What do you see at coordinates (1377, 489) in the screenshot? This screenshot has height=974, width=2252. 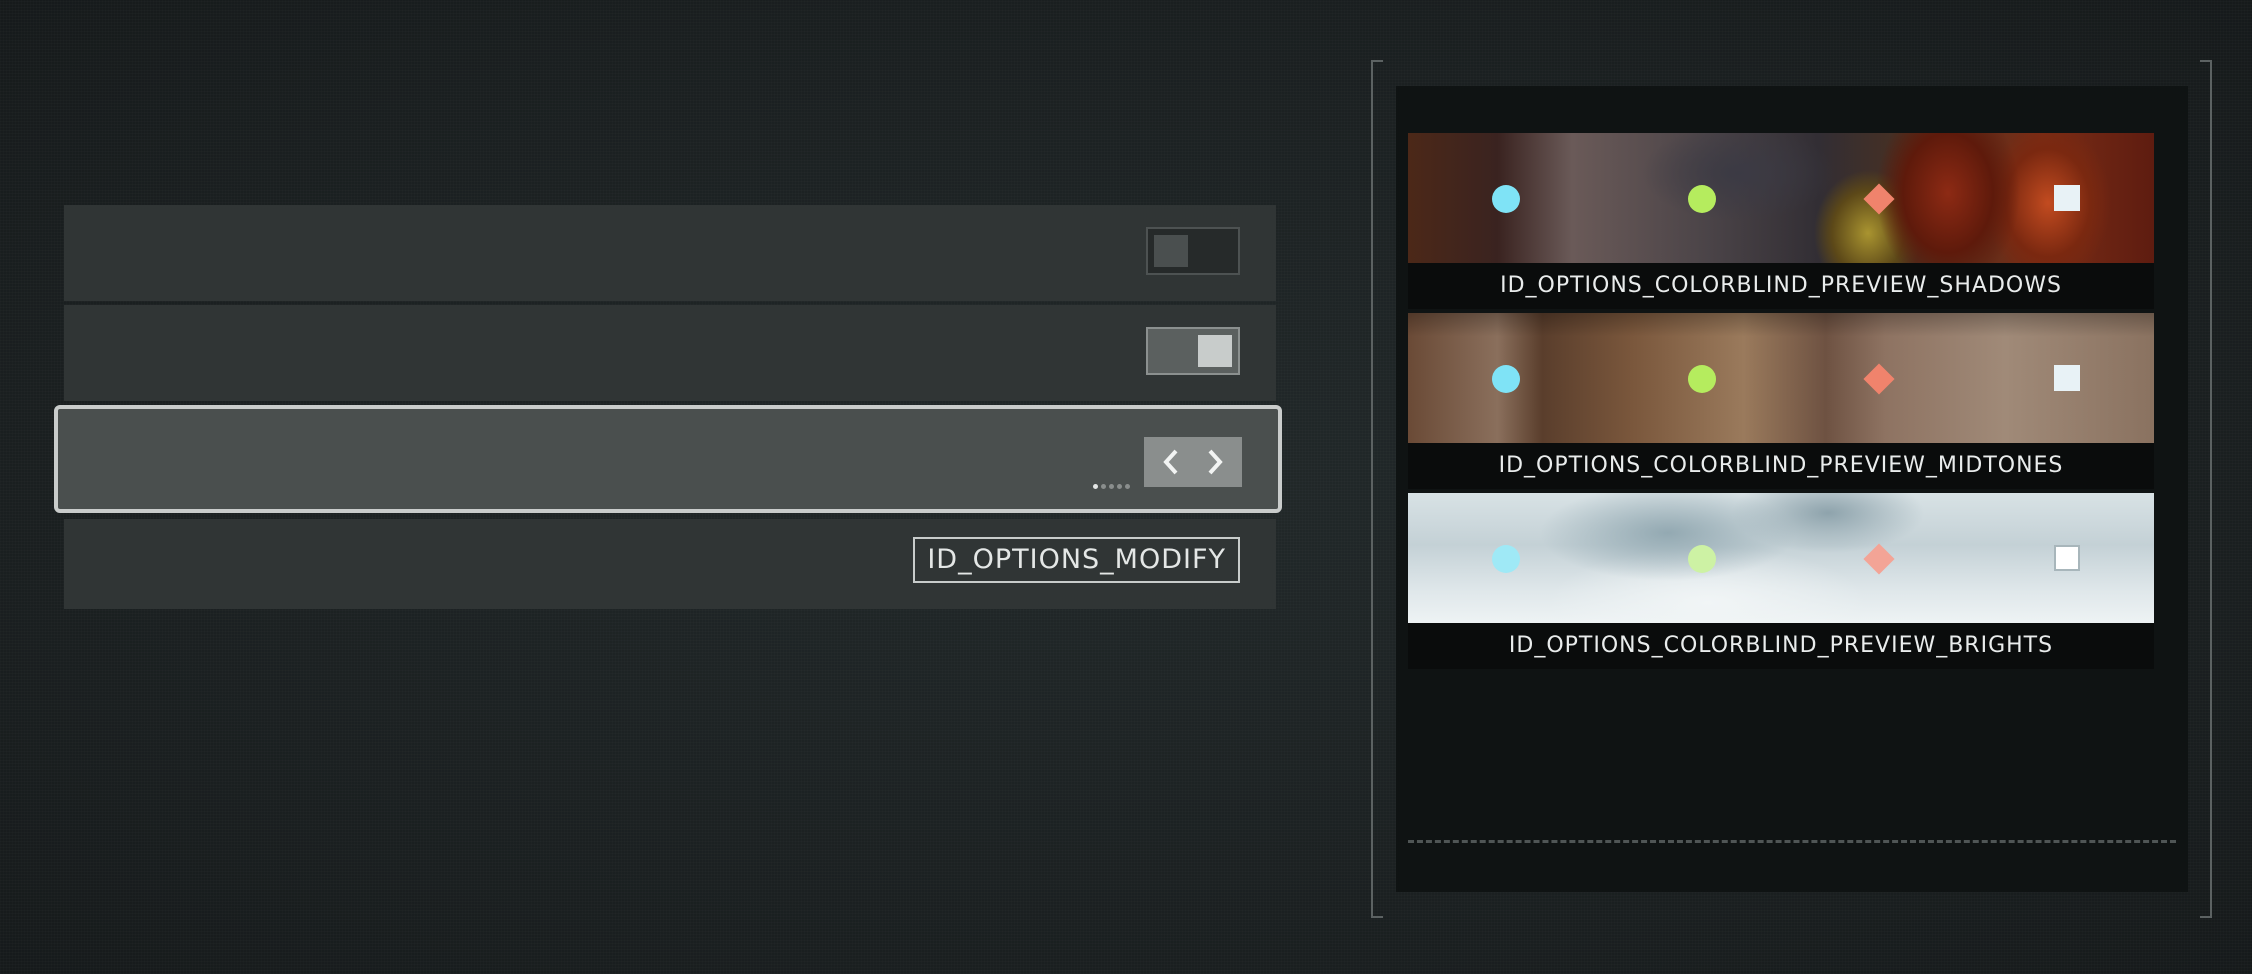 I see `panel-bracket-left` at bounding box center [1377, 489].